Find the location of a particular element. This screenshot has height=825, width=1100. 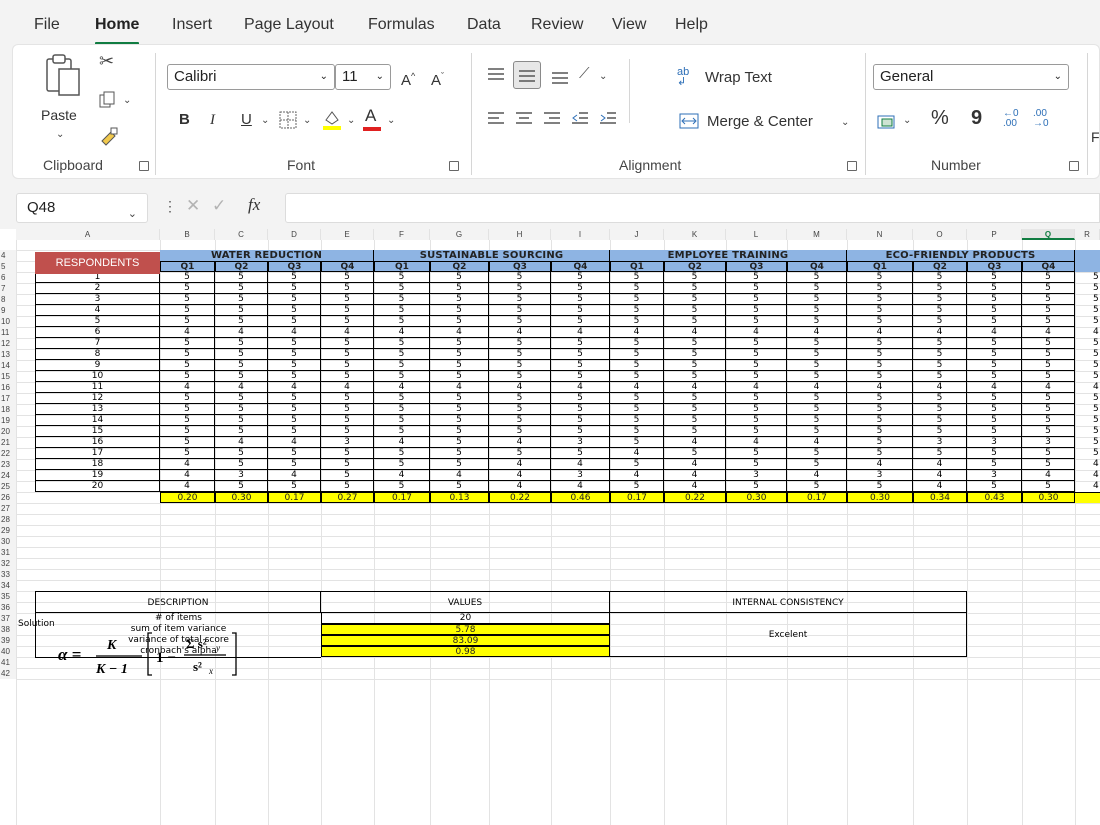

accounting-format-icon is located at coordinates (887, 122).